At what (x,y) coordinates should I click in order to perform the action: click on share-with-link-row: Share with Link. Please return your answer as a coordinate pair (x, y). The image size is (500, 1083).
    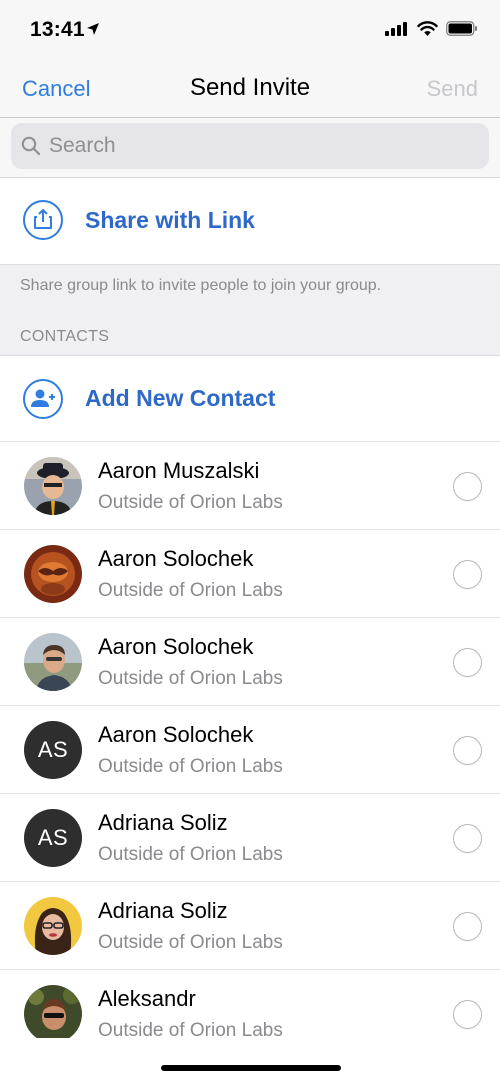
    Looking at the image, I should click on (250, 221).